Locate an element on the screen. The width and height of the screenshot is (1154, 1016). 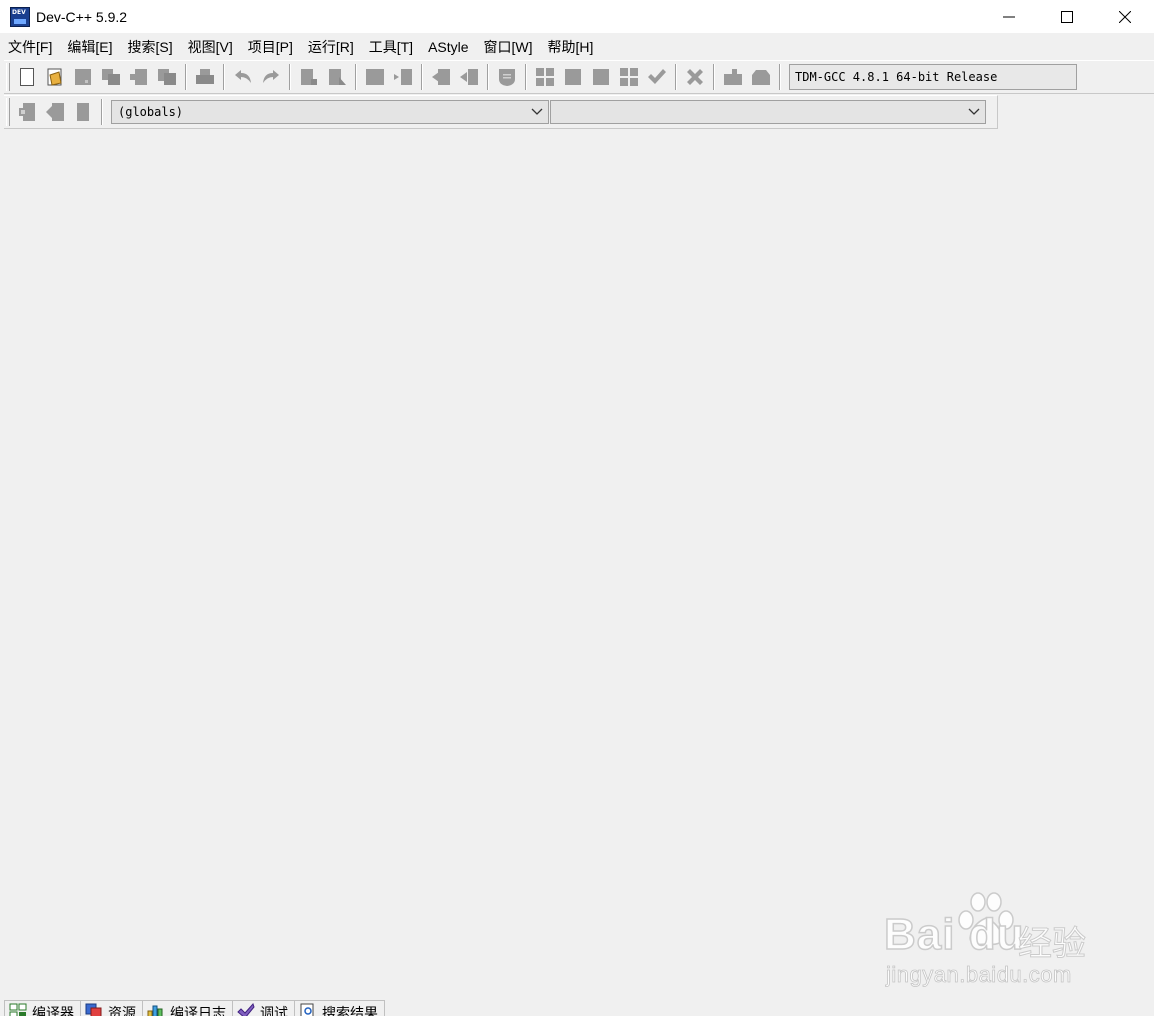
print-icon is located at coordinates (205, 76).